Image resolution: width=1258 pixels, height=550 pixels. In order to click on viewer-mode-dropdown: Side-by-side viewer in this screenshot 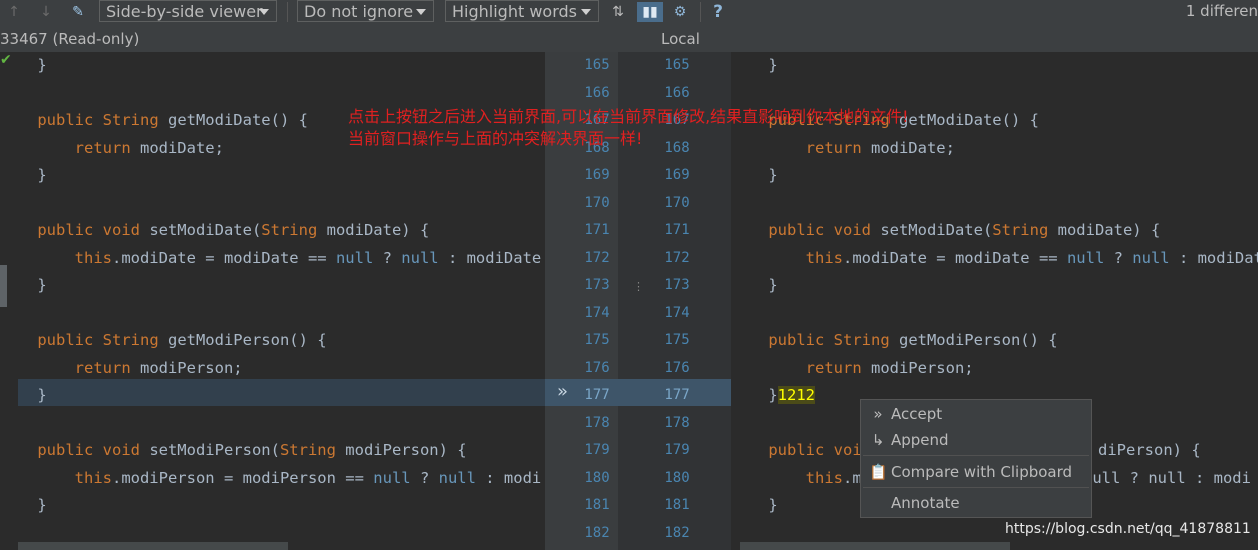, I will do `click(188, 11)`.